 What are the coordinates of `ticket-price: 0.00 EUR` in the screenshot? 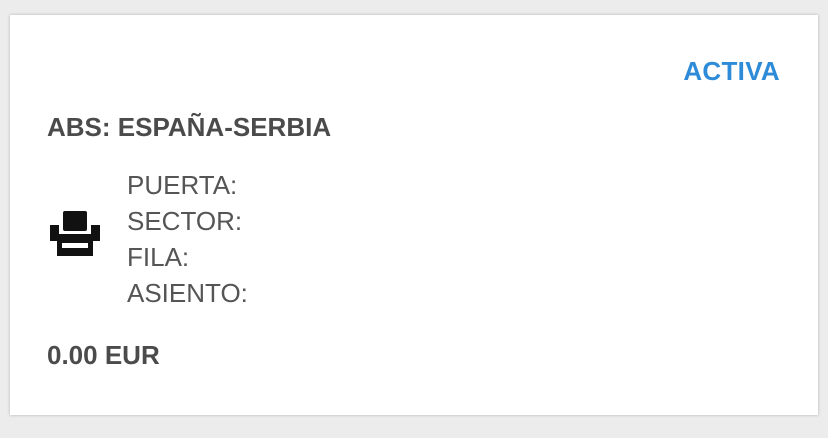 It's located at (103, 355).